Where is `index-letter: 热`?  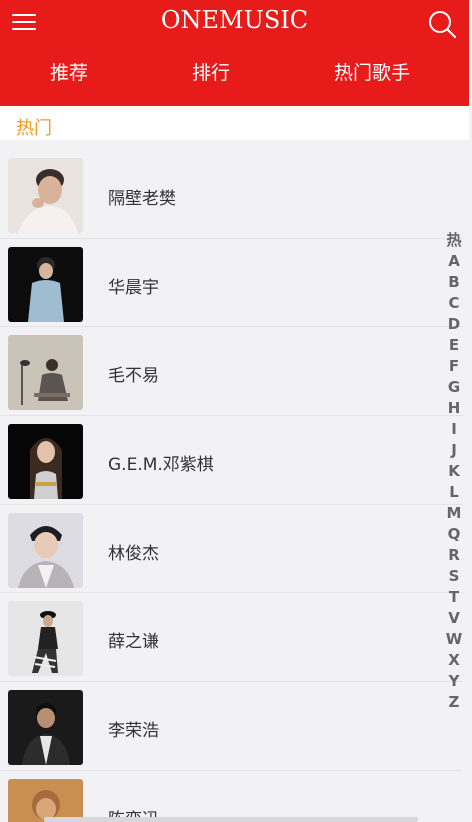 index-letter: 热 is located at coordinates (454, 240).